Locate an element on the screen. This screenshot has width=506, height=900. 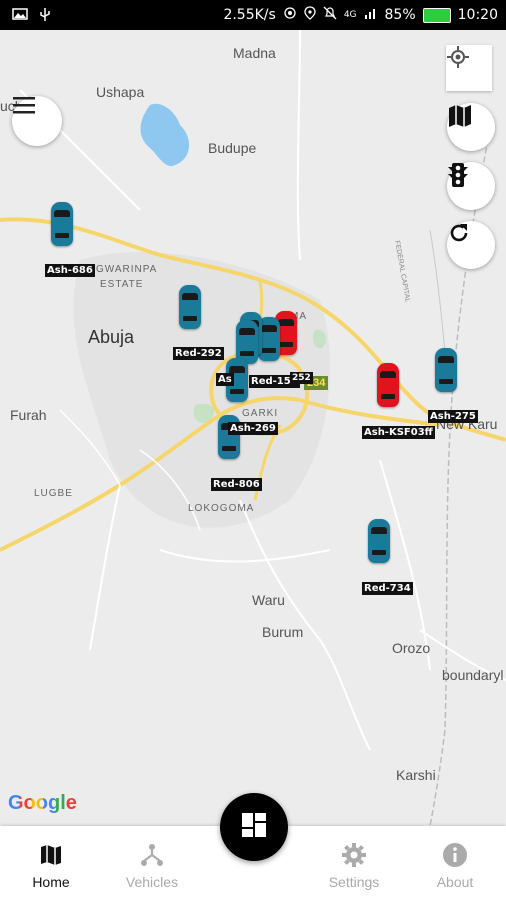
dashboard-fab is located at coordinates (254, 827).